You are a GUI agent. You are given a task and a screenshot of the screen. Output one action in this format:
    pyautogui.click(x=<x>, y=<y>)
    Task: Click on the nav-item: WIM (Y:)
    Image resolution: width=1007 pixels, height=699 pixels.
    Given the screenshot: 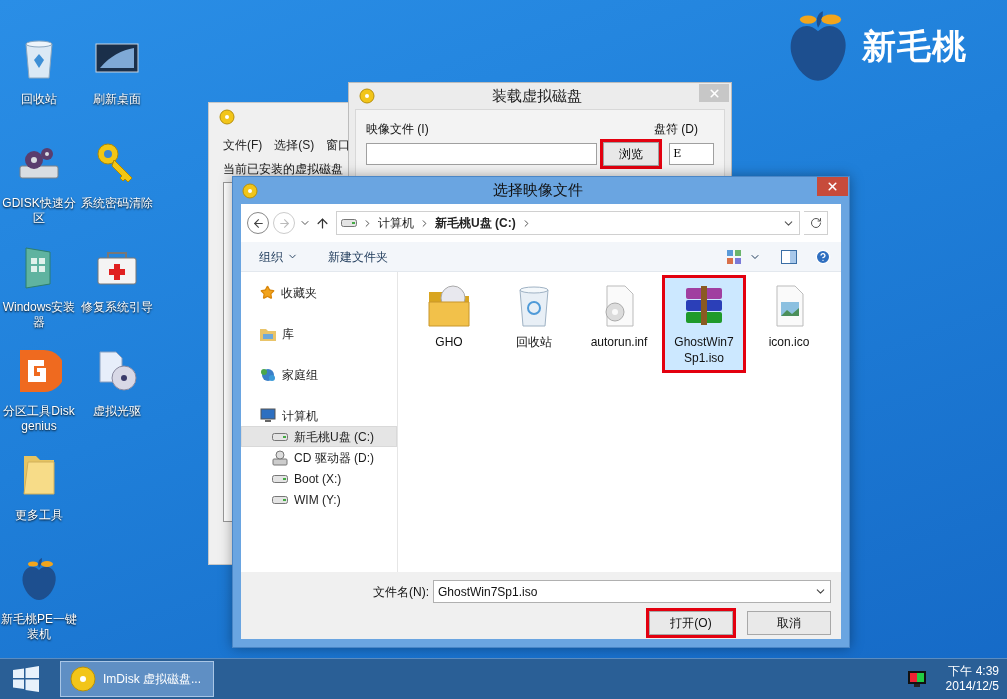 What is the action you would take?
    pyautogui.click(x=319, y=499)
    